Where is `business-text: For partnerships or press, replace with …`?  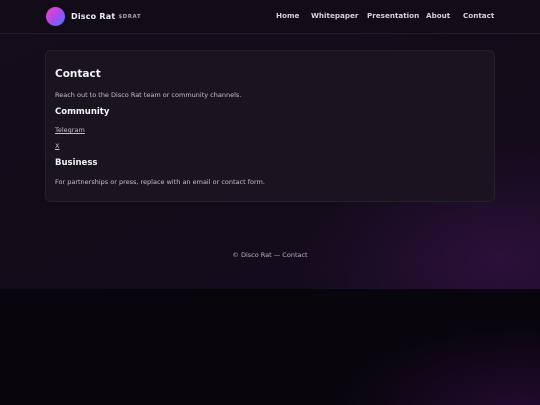 business-text: For partnerships or press, replace with … is located at coordinates (160, 182).